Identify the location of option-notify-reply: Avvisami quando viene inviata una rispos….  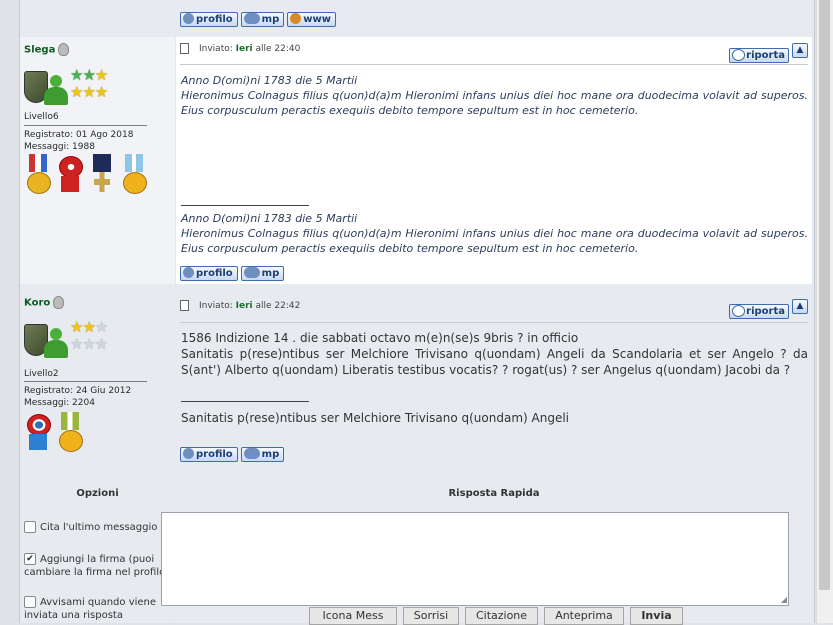
(99, 609).